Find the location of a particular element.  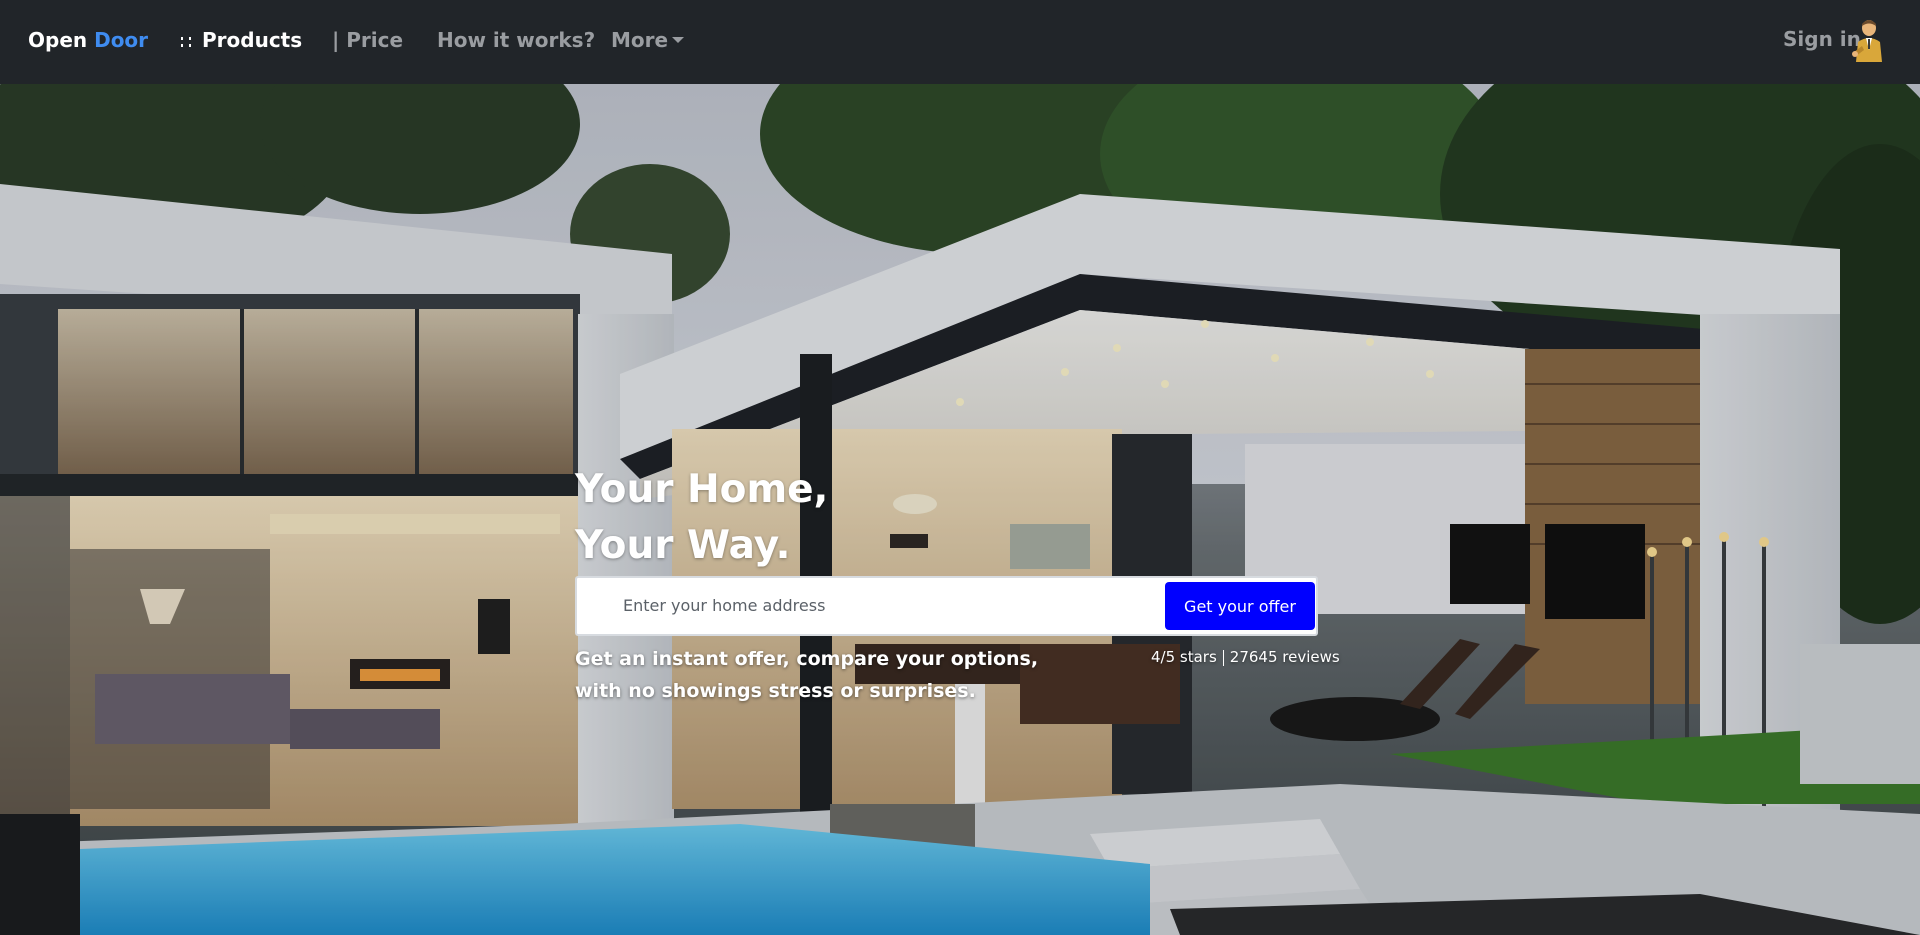

home-address-input is located at coordinates (873, 605).